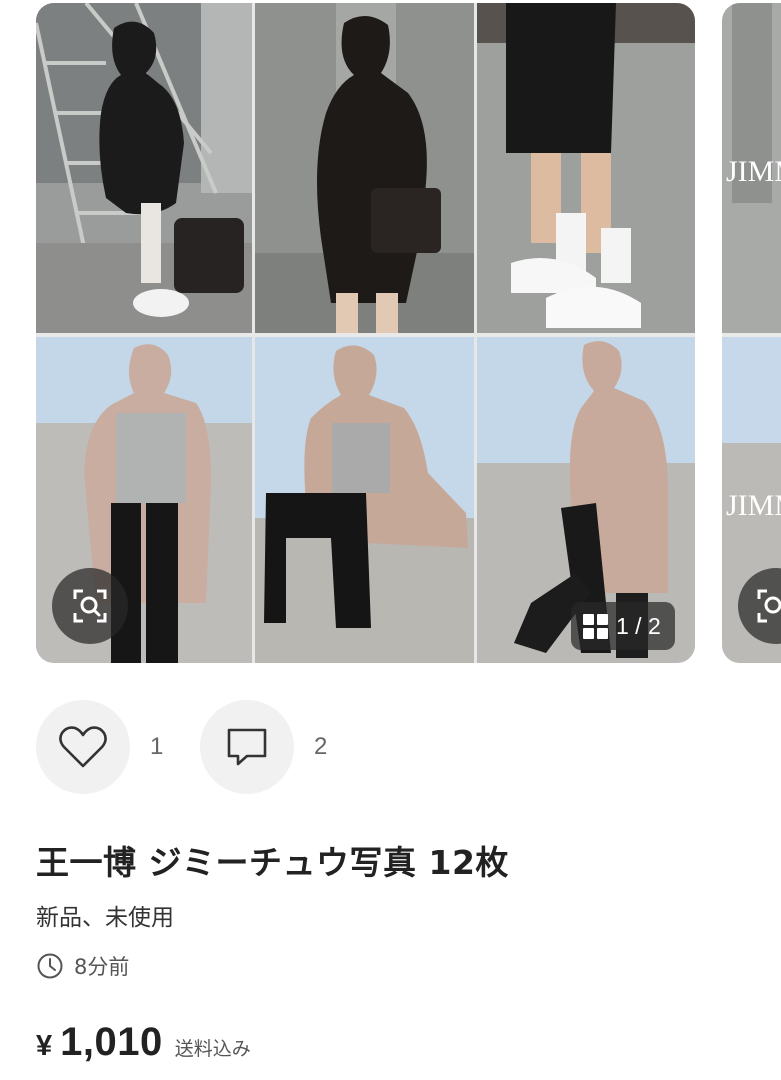 This screenshot has width=781, height=1080. I want to click on posted-time: 8分前, so click(102, 967).